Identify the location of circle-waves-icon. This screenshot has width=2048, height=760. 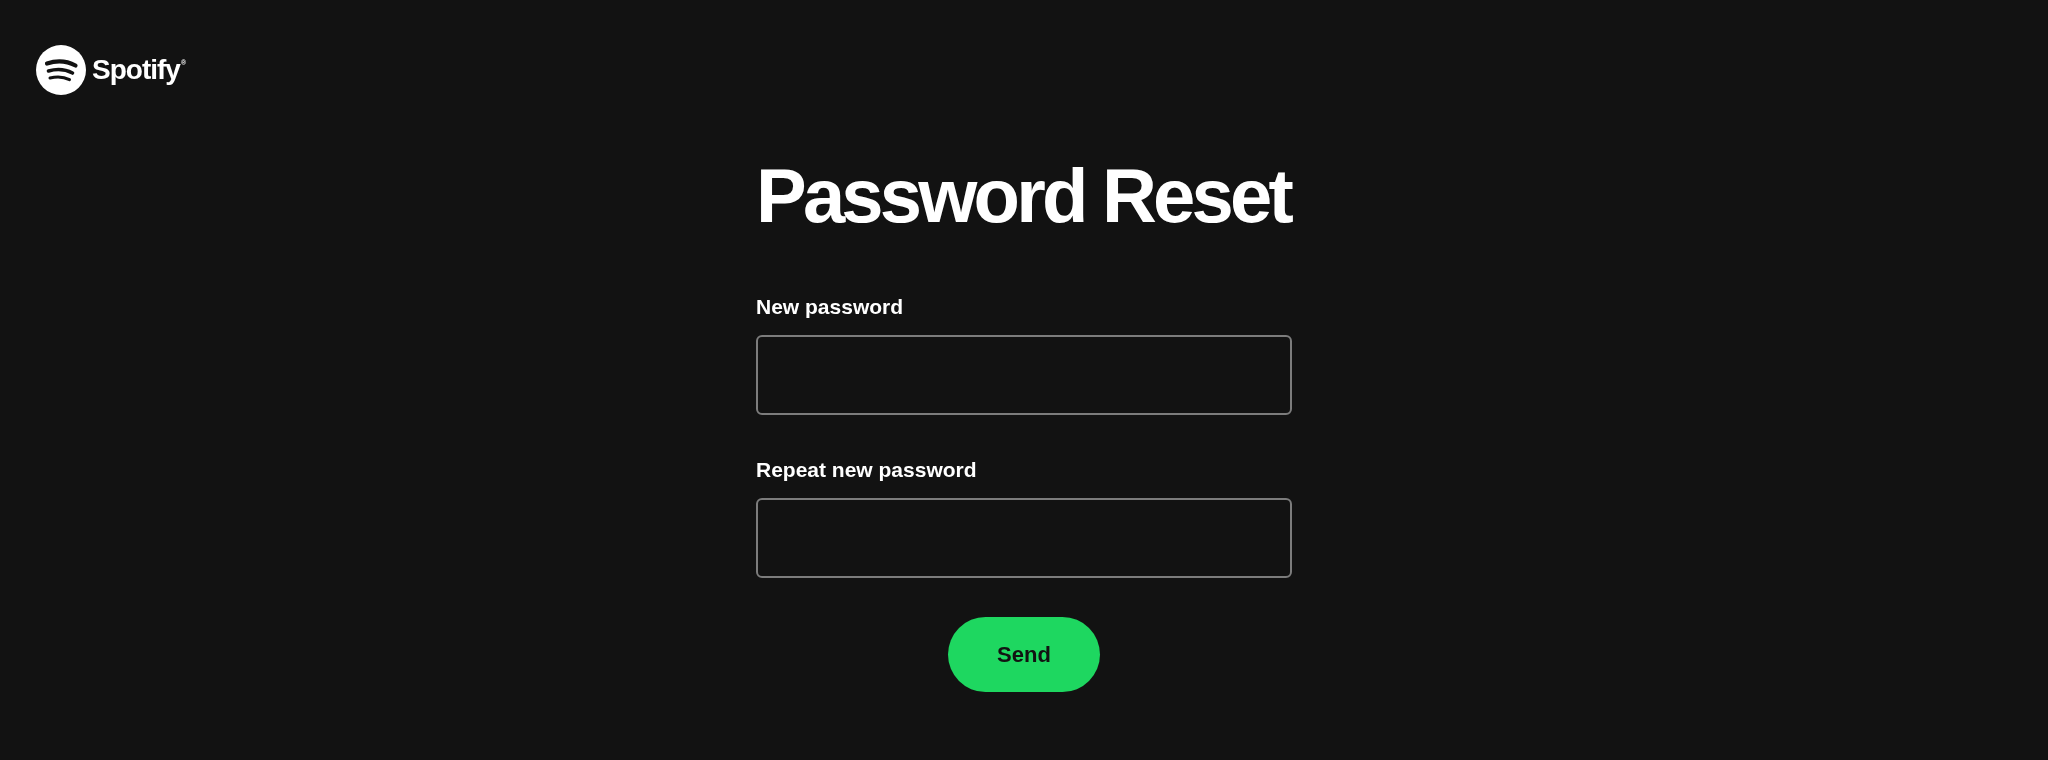
(61, 70).